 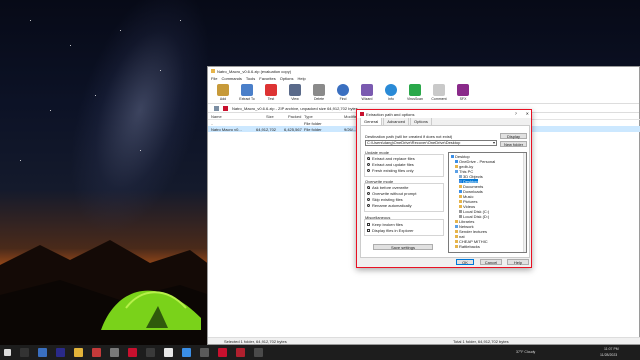 What do you see at coordinates (391, 91) in the screenshot?
I see `info-button: Info` at bounding box center [391, 91].